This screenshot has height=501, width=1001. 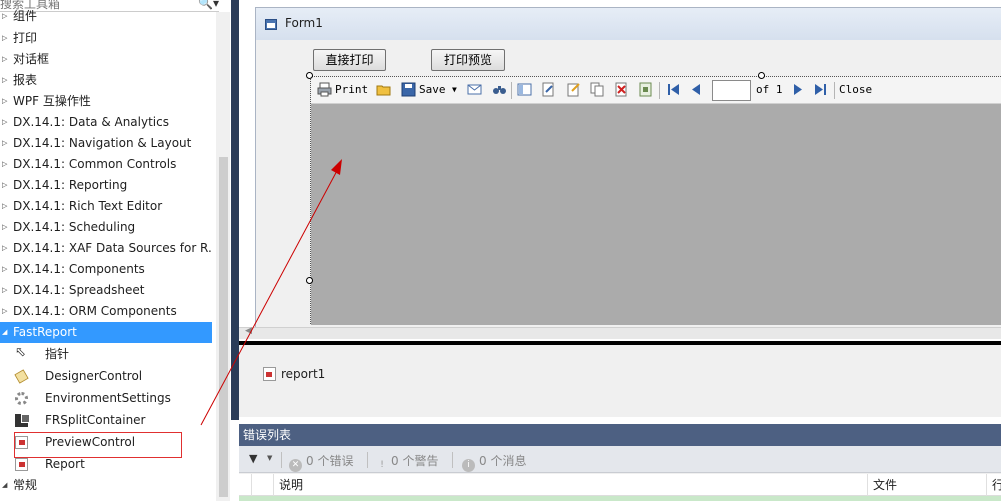 I want to click on column-header-line: 行, so click(x=993, y=485).